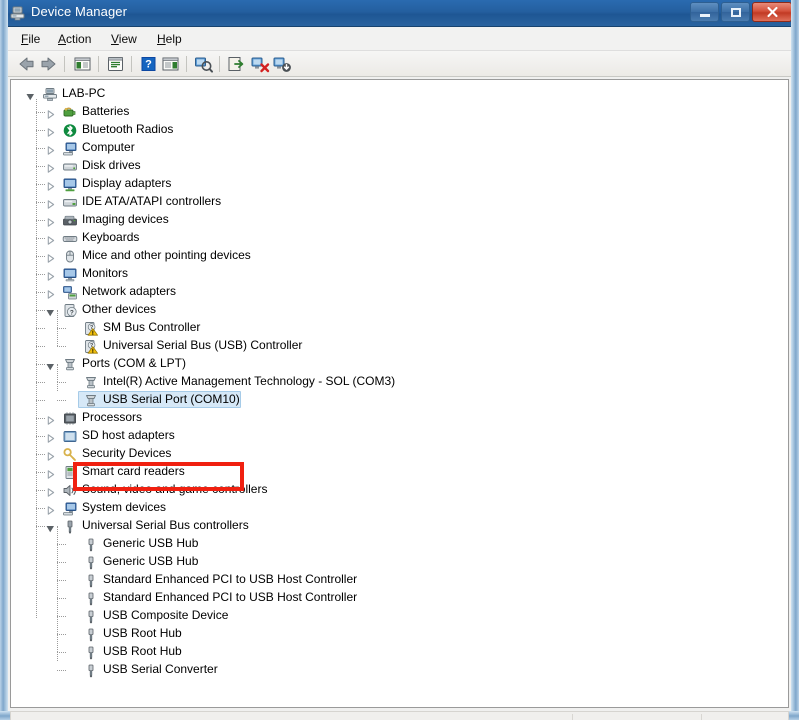  Describe the element at coordinates (281, 64) in the screenshot. I see `uninstall-device-icon` at that location.